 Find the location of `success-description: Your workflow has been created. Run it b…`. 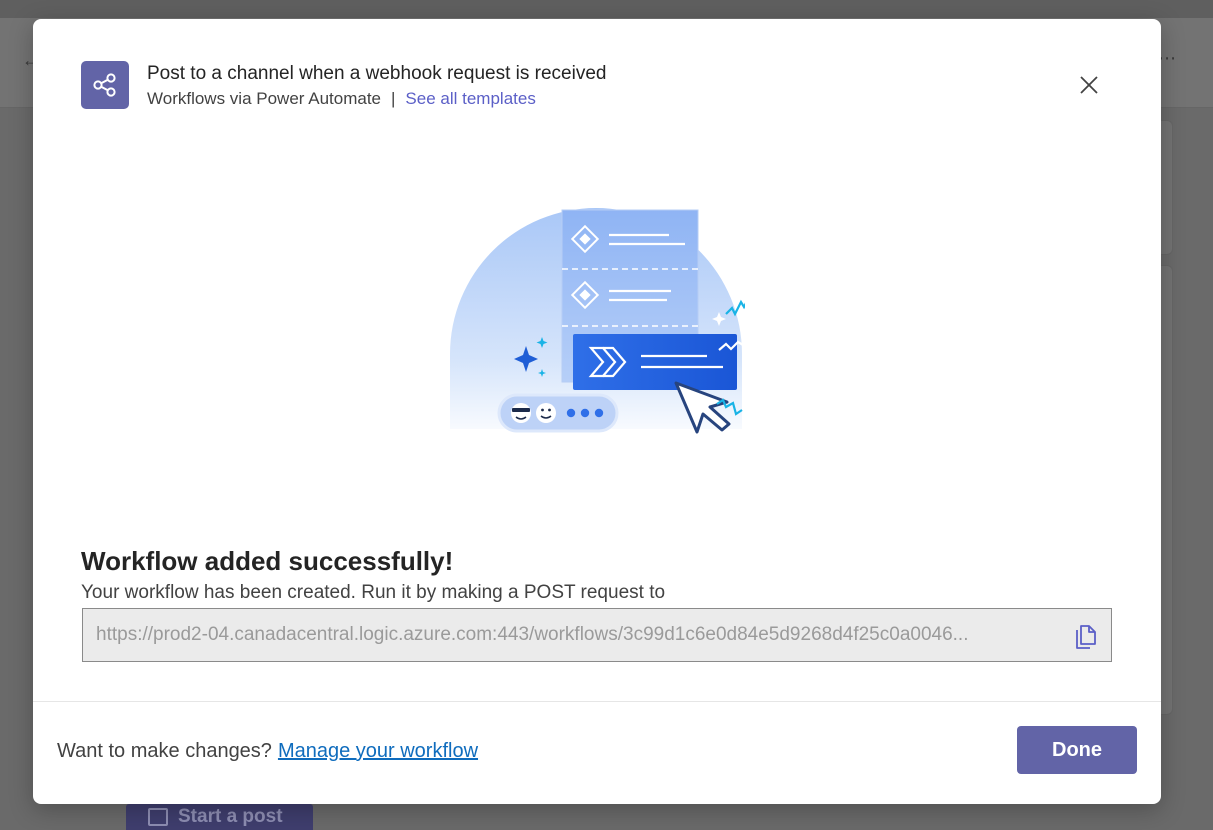

success-description: Your workflow has been created. Run it b… is located at coordinates (373, 592).